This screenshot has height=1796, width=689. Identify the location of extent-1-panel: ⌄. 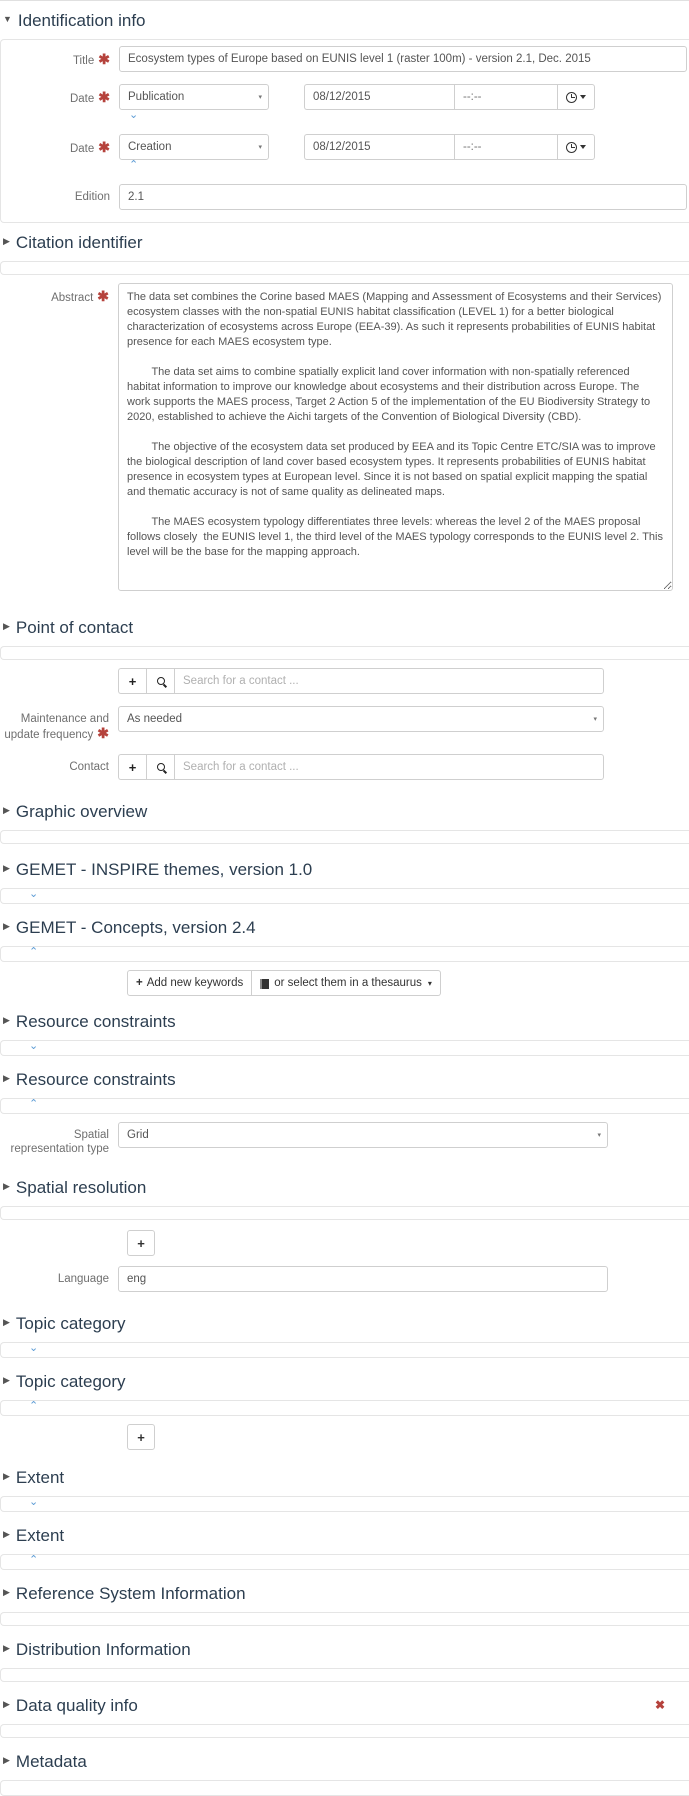
(344, 1504).